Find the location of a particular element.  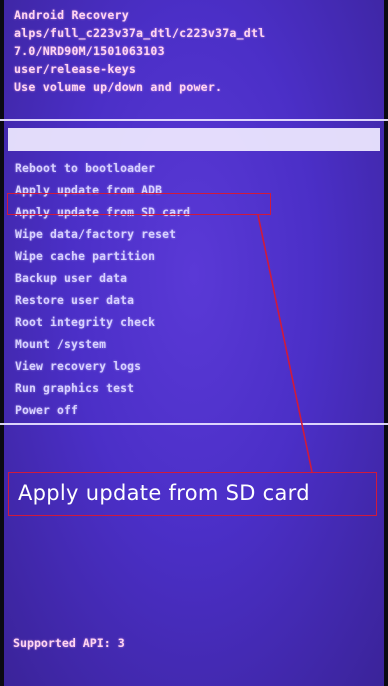

menu-item-power-off: Power off is located at coordinates (195, 410).